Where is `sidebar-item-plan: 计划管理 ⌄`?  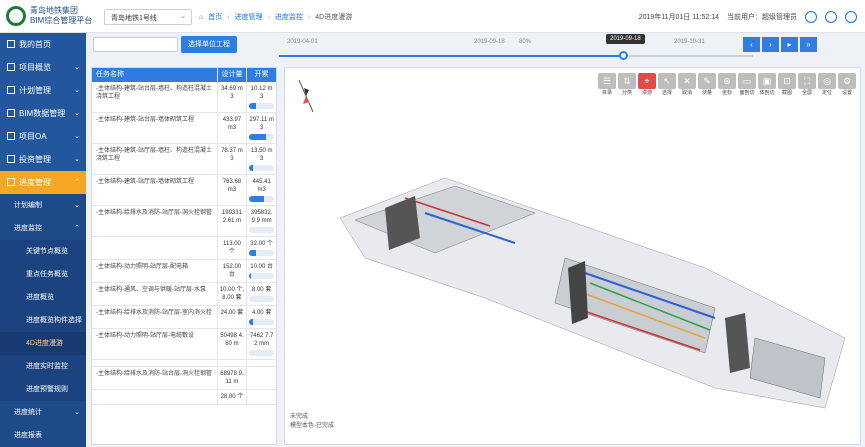 sidebar-item-plan: 计划管理 ⌄ is located at coordinates (43, 90).